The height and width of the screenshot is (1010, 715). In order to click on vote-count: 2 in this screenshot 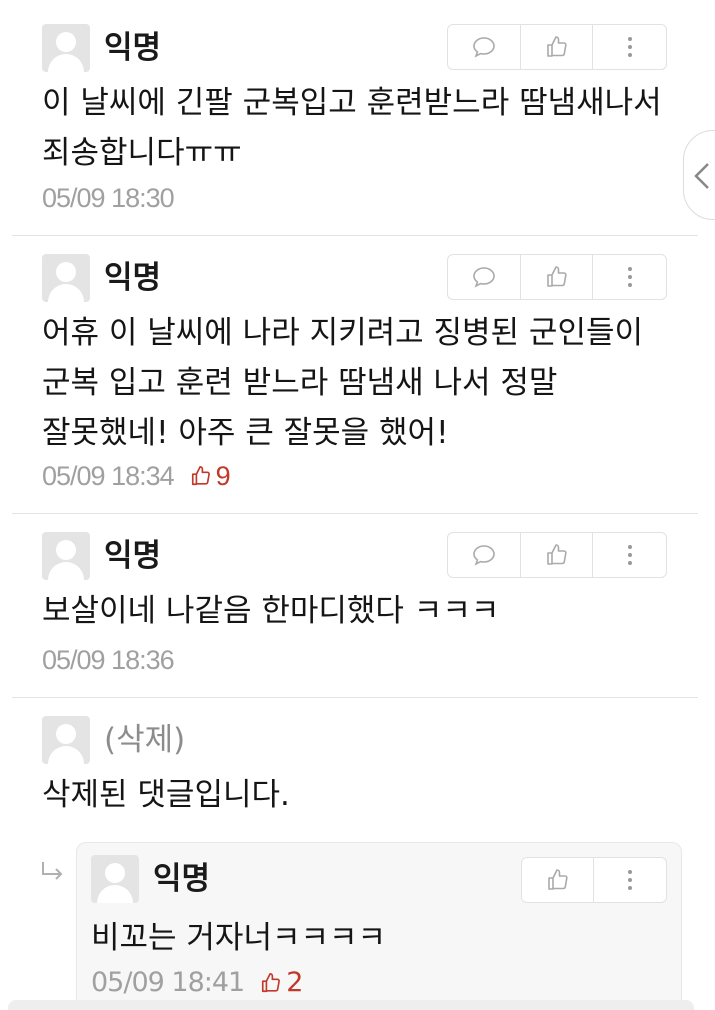, I will do `click(281, 982)`.